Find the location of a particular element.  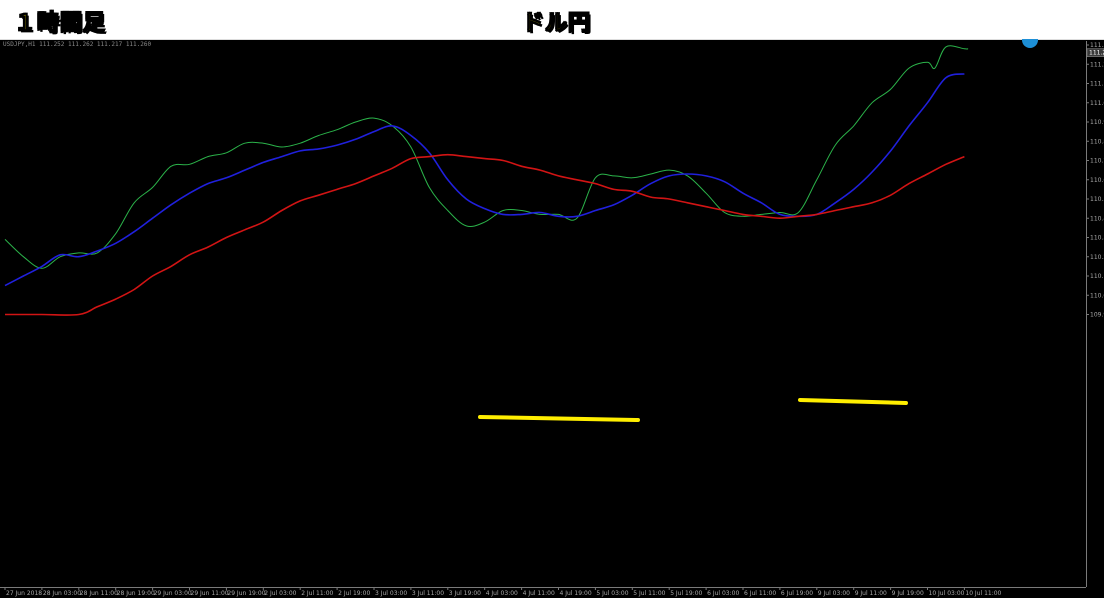

y-tick-label: 110.4 is located at coordinates (1097, 218).